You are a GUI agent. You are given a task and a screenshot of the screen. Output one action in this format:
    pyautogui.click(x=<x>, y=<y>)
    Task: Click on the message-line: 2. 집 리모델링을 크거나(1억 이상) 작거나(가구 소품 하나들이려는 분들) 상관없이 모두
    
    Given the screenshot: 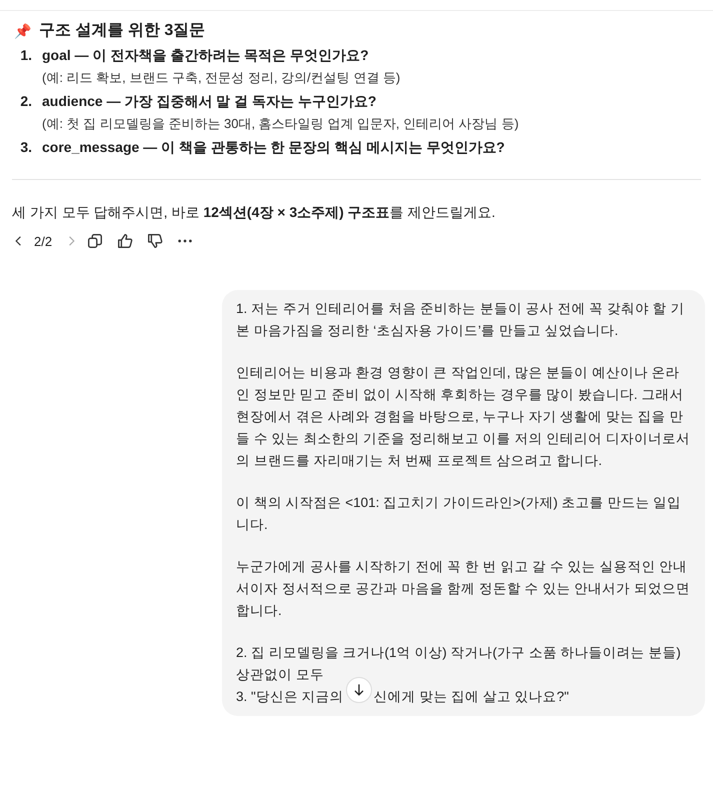 What is the action you would take?
    pyautogui.click(x=459, y=664)
    